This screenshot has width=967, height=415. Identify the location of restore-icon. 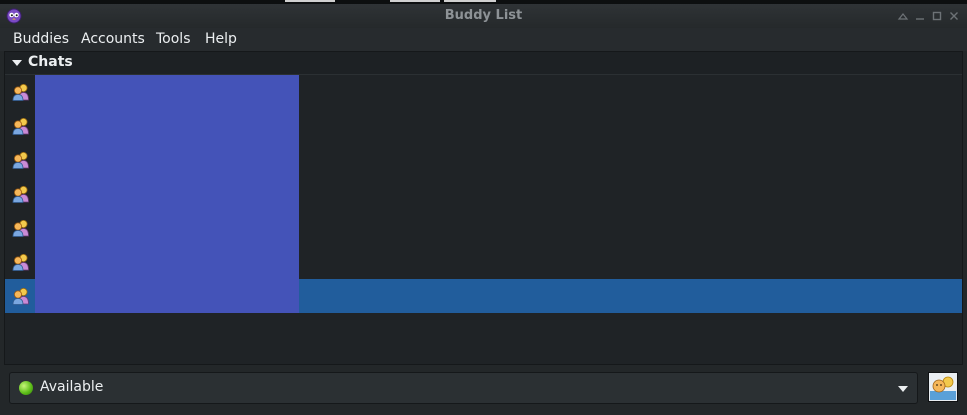
(937, 16).